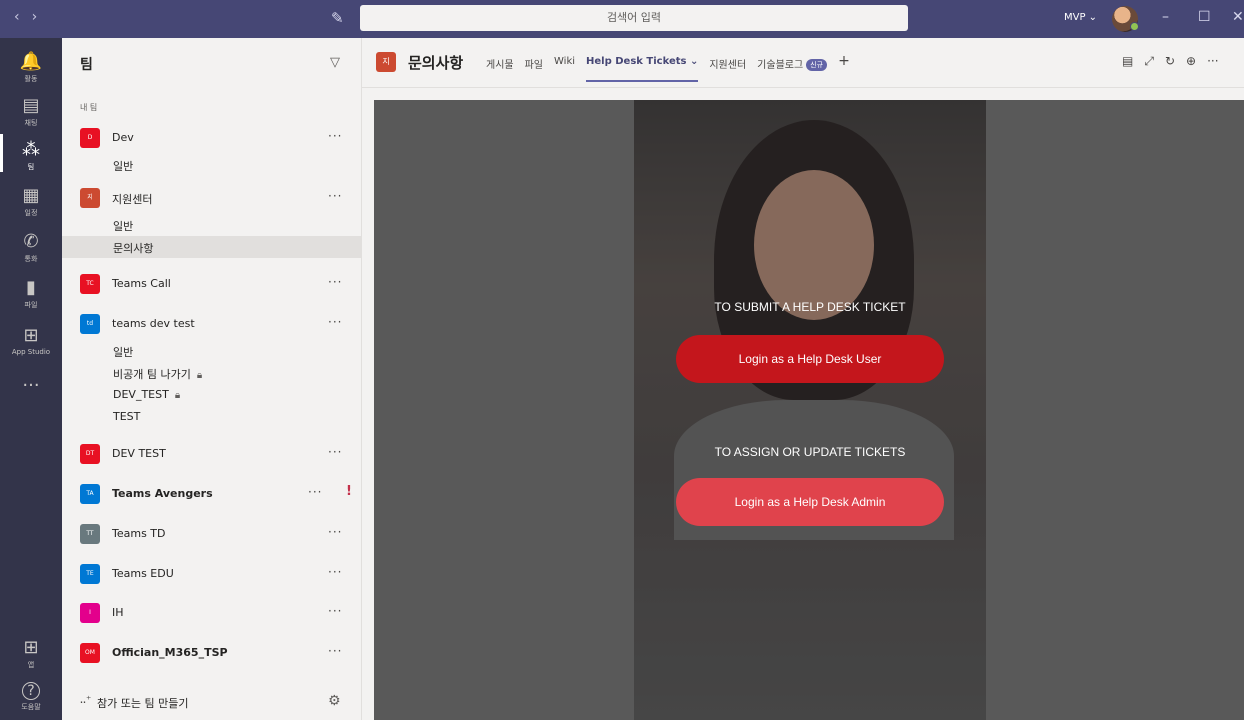 This screenshot has width=1244, height=720. What do you see at coordinates (118, 612) in the screenshot?
I see `team-name: IH` at bounding box center [118, 612].